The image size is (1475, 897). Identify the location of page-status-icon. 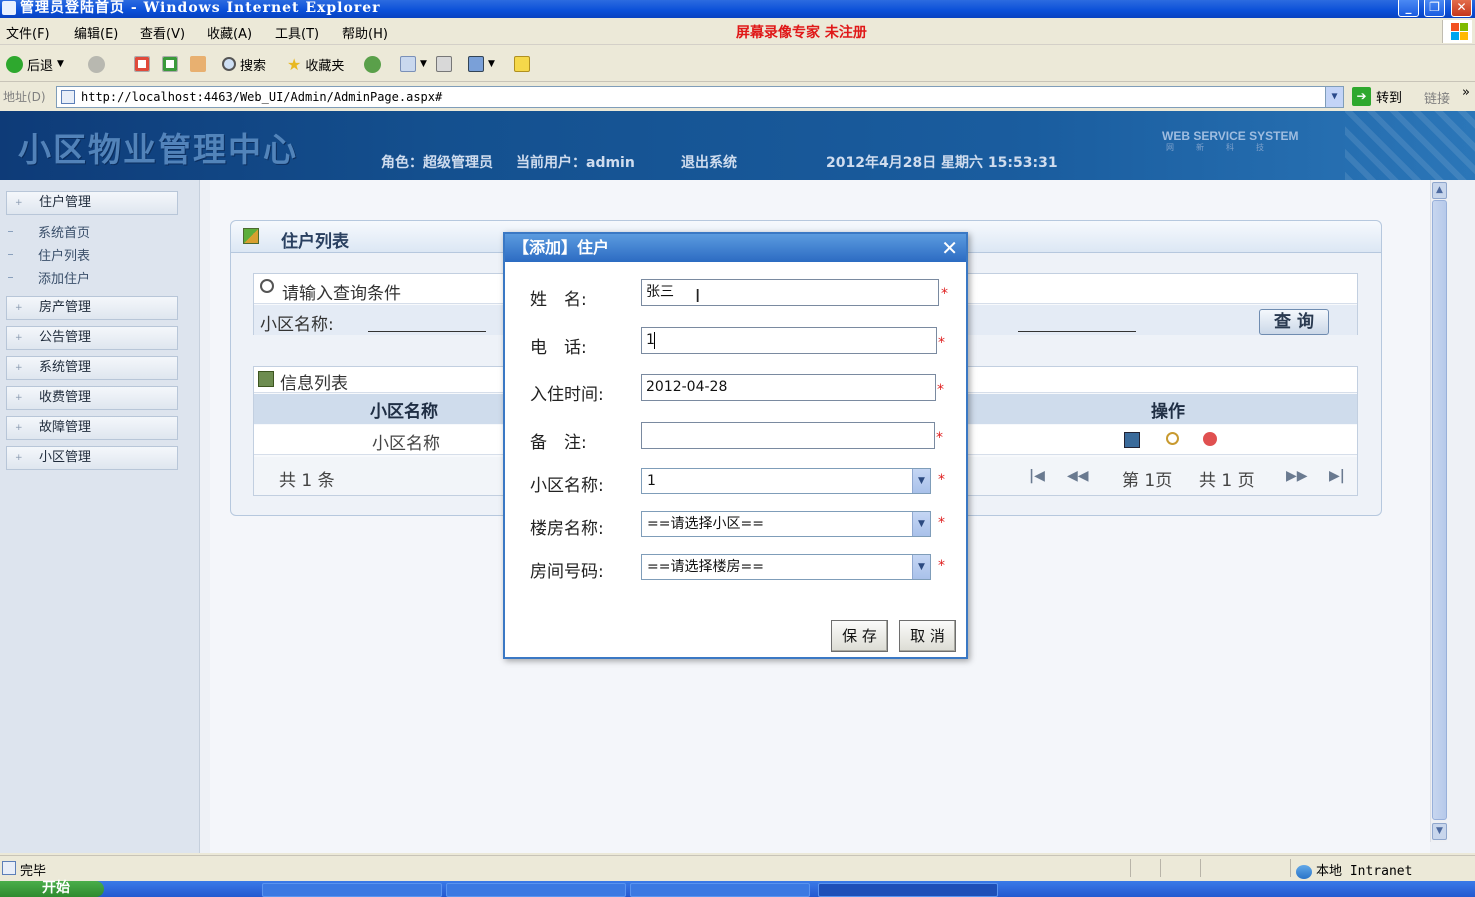
(9, 868).